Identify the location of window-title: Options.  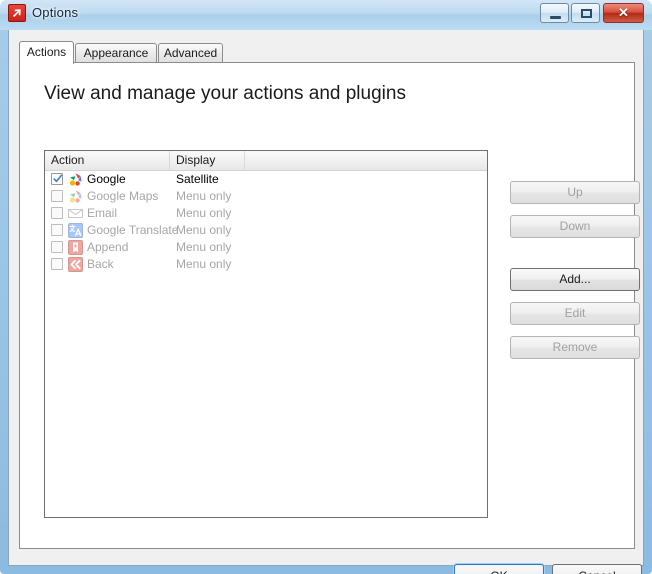
(55, 12).